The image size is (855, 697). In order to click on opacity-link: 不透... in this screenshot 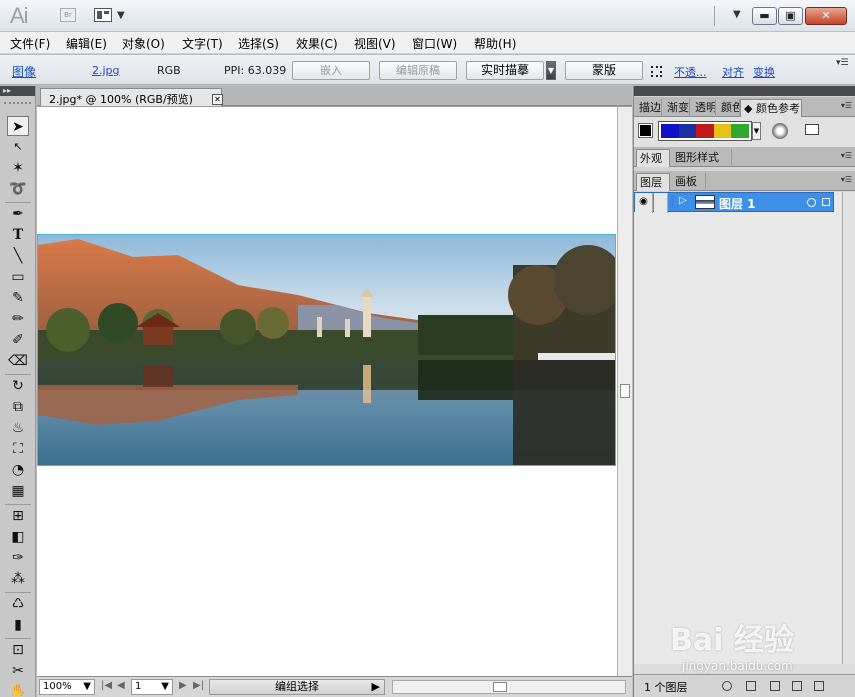, I will do `click(690, 72)`.